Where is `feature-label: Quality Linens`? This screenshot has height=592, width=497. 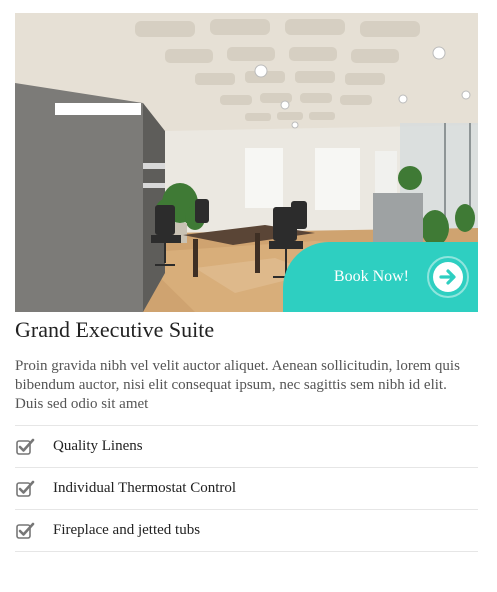
feature-label: Quality Linens is located at coordinates (98, 446).